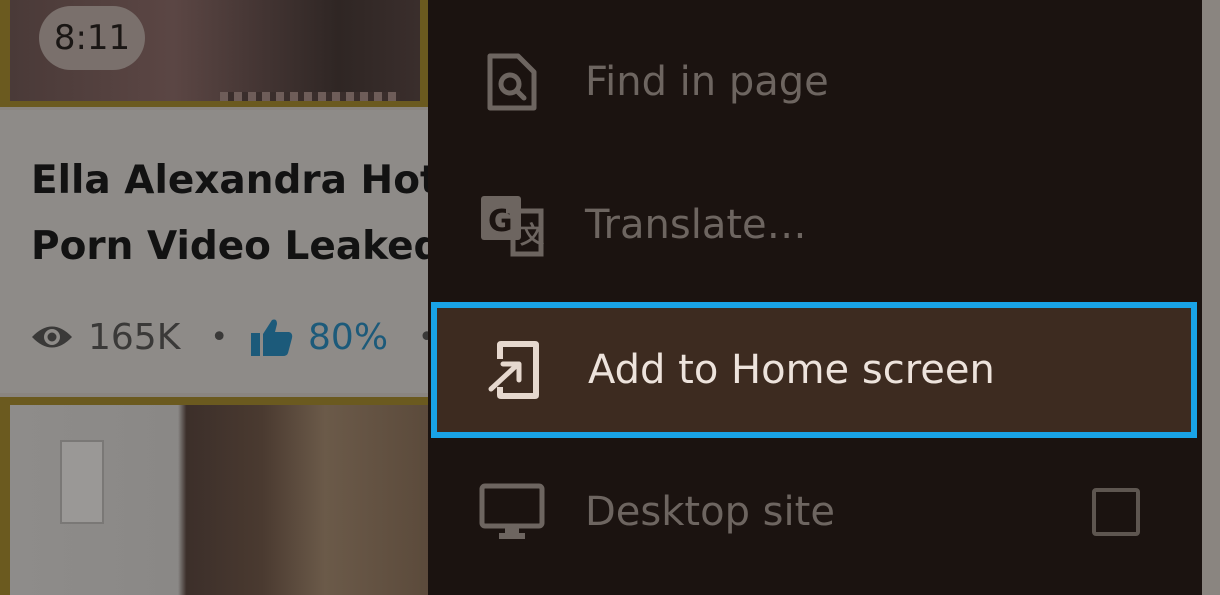 The width and height of the screenshot is (1220, 595). I want to click on menu-item-find-in-page: Find in page, so click(815, 82).